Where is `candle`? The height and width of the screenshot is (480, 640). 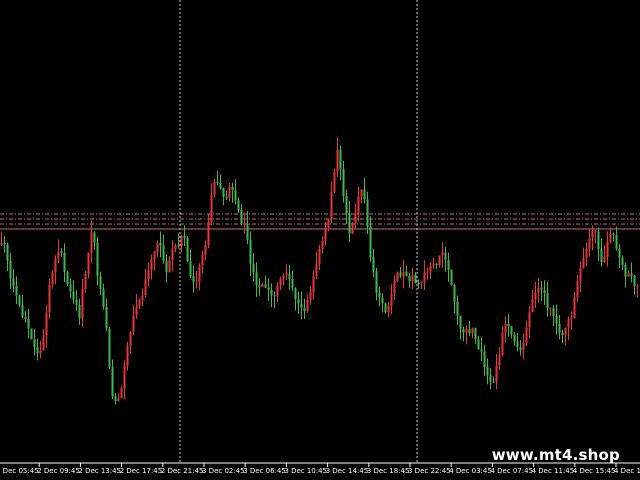
candle is located at coordinates (19, 301).